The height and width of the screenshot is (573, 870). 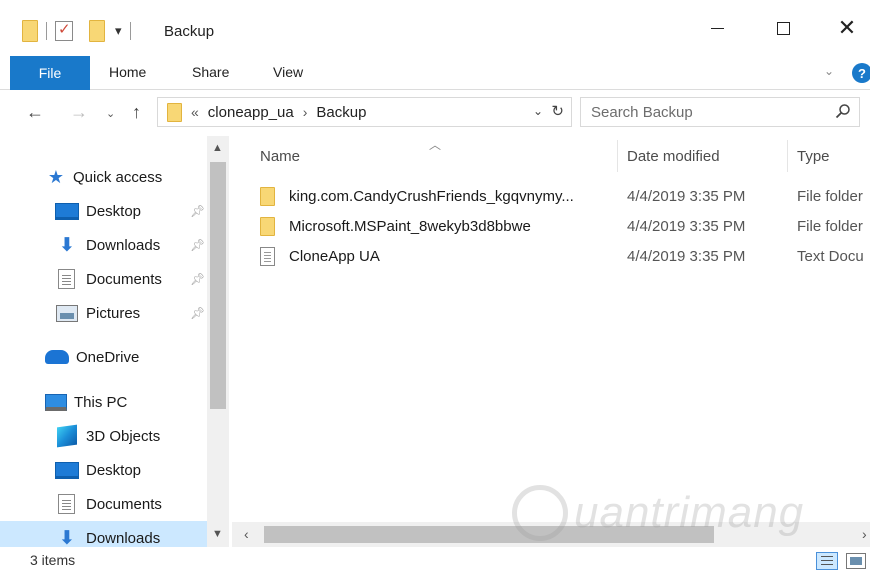 What do you see at coordinates (341, 112) in the screenshot?
I see `breadcrumb-backup: Backup` at bounding box center [341, 112].